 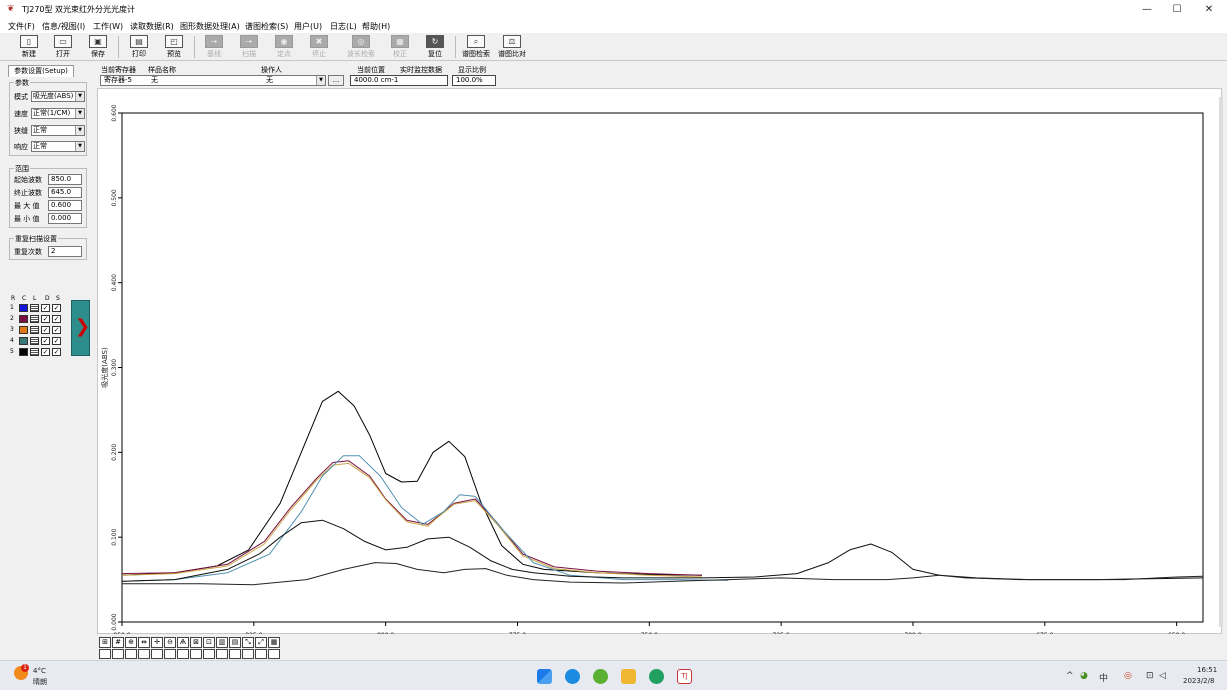 I want to click on zoom-out-secondary-tool-icon, so click(x=170, y=654).